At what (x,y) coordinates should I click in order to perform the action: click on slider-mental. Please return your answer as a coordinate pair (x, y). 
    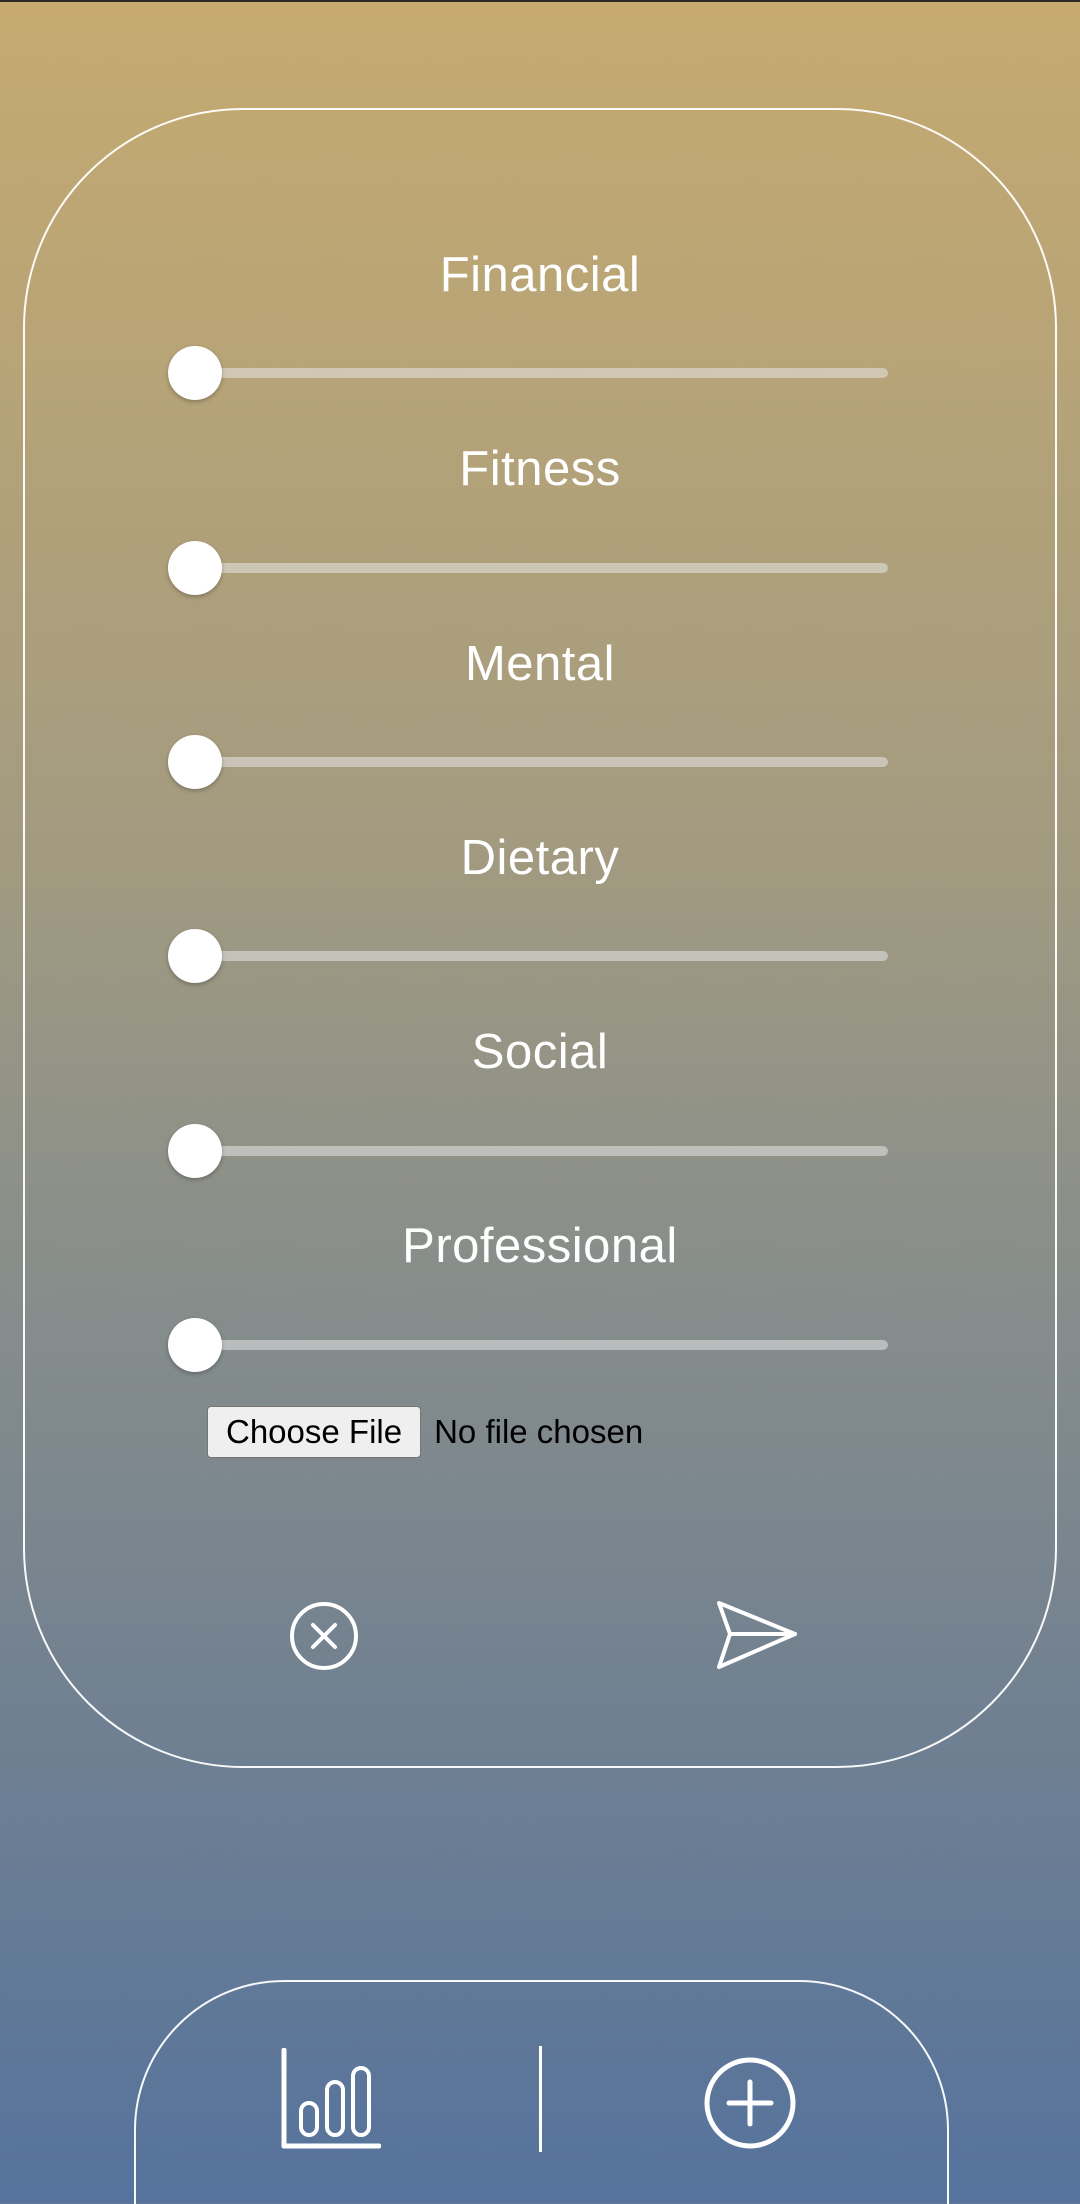
    Looking at the image, I should click on (528, 762).